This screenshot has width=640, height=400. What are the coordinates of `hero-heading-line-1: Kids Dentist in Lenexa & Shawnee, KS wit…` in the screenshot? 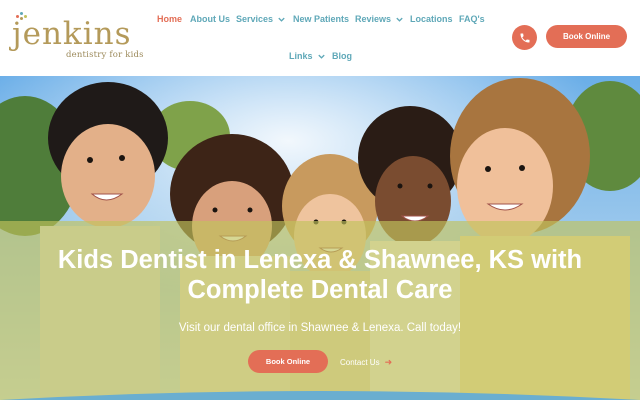 It's located at (320, 260).